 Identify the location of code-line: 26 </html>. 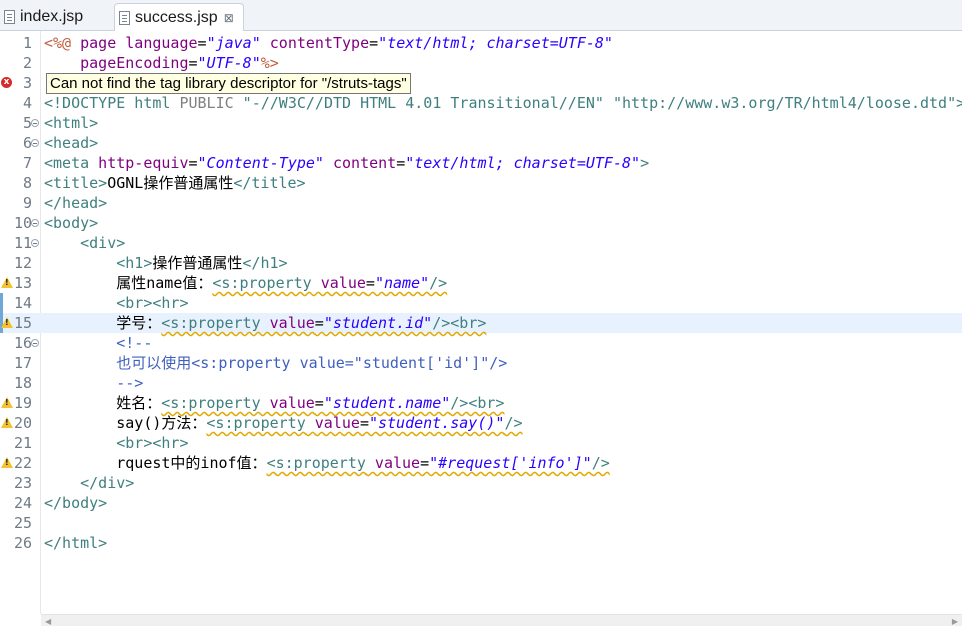
(481, 543).